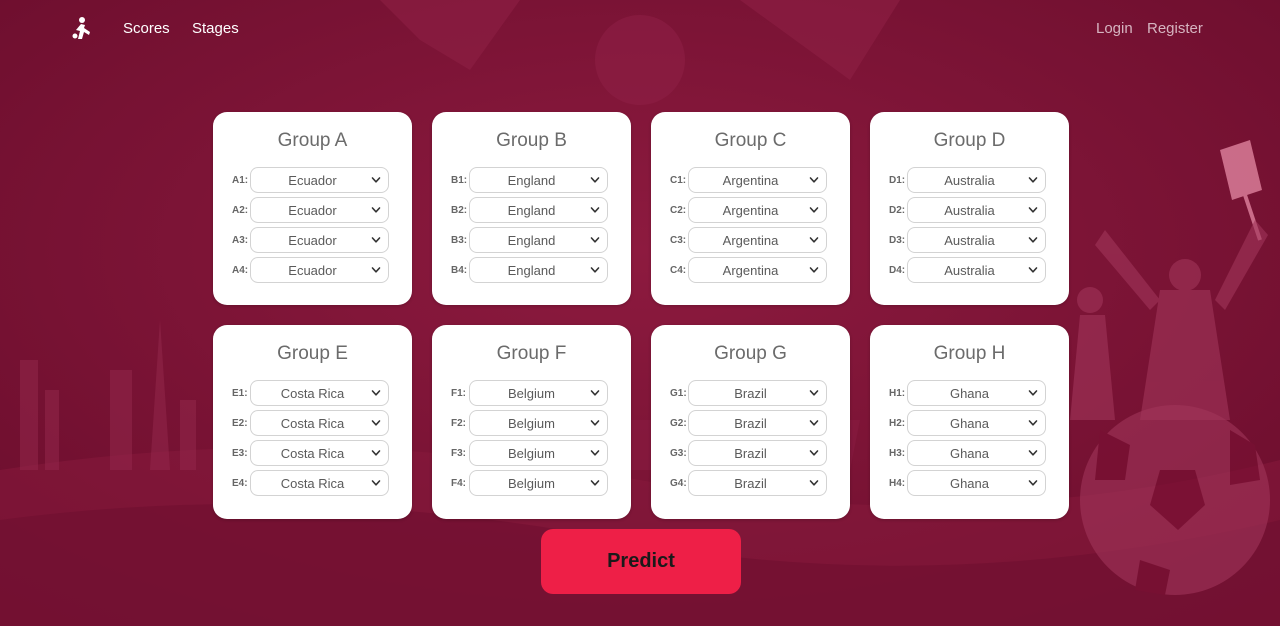  I want to click on predict-button: Predict, so click(641, 561).